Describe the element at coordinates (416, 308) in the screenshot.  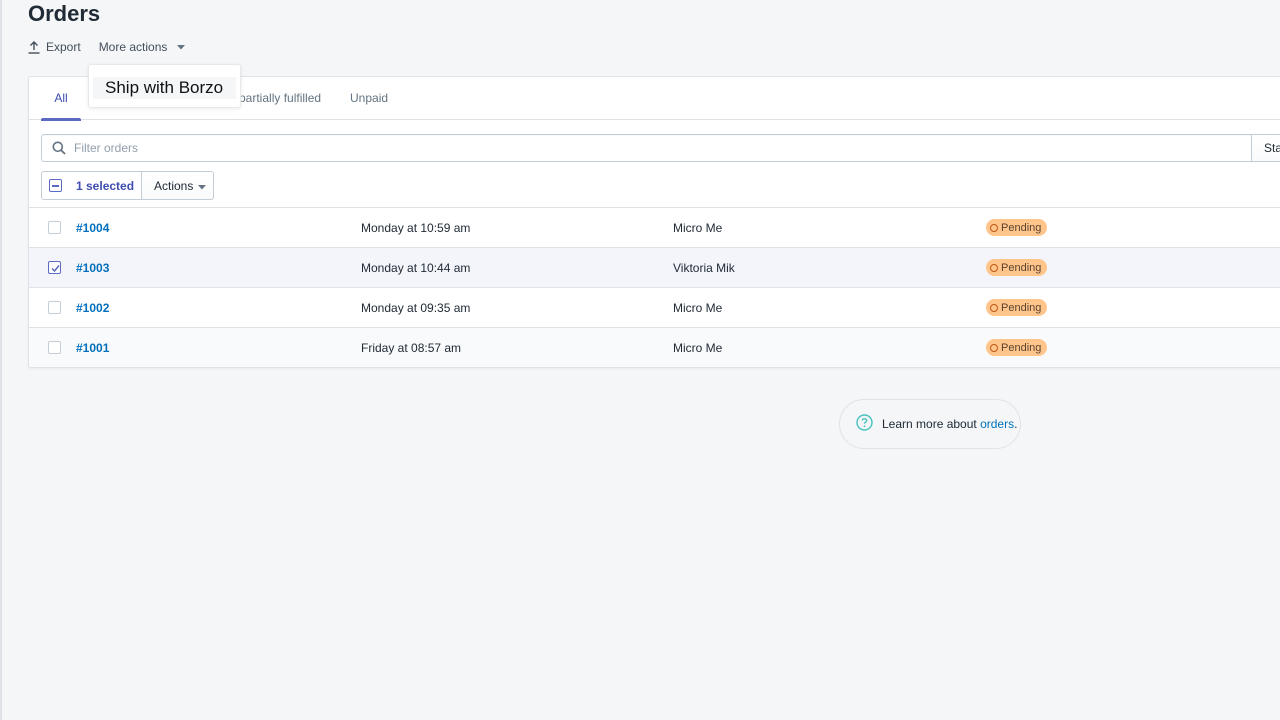
I see `order-date: Monday at 09:35 am` at that location.